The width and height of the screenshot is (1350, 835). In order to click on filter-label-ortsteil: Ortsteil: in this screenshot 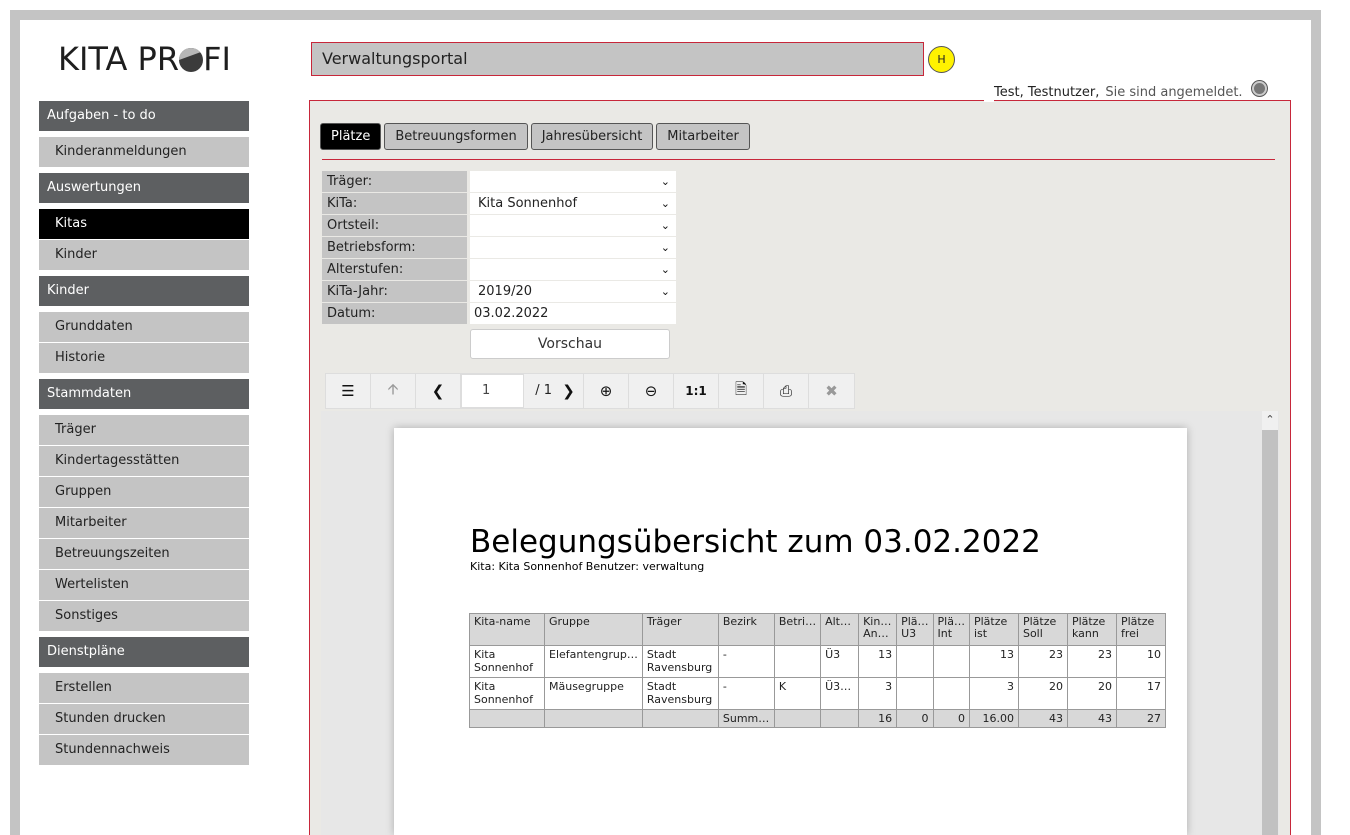, I will do `click(394, 225)`.